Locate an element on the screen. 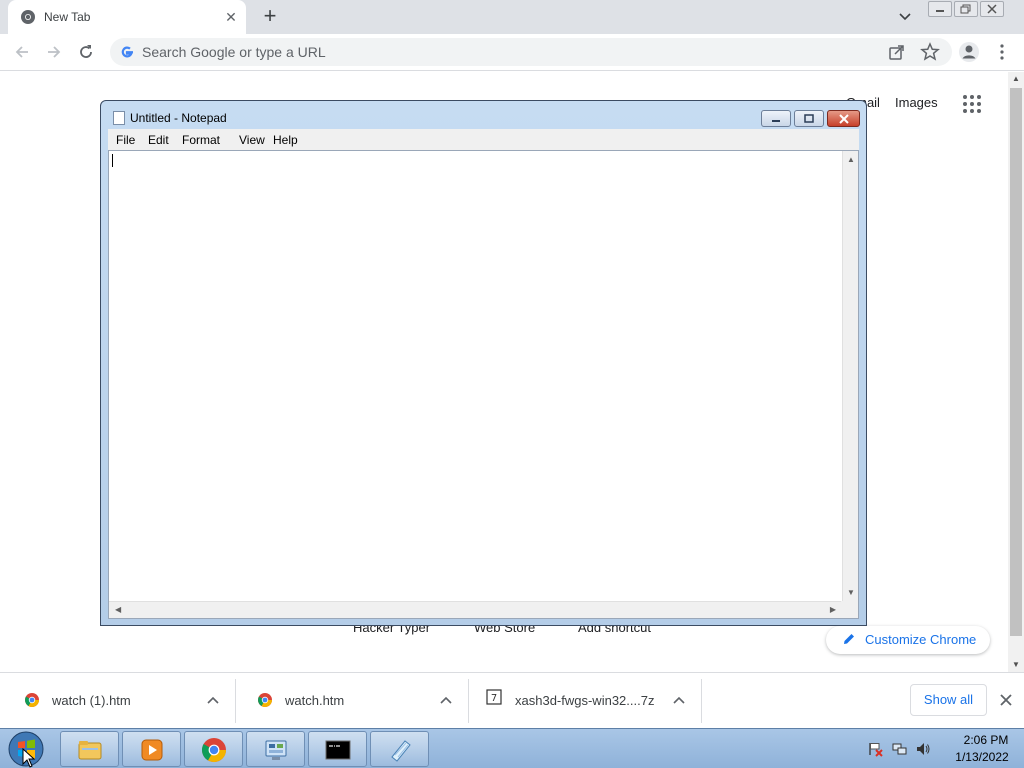 Image resolution: width=1024 pixels, height=768 pixels. reload-icon is located at coordinates (86, 52).